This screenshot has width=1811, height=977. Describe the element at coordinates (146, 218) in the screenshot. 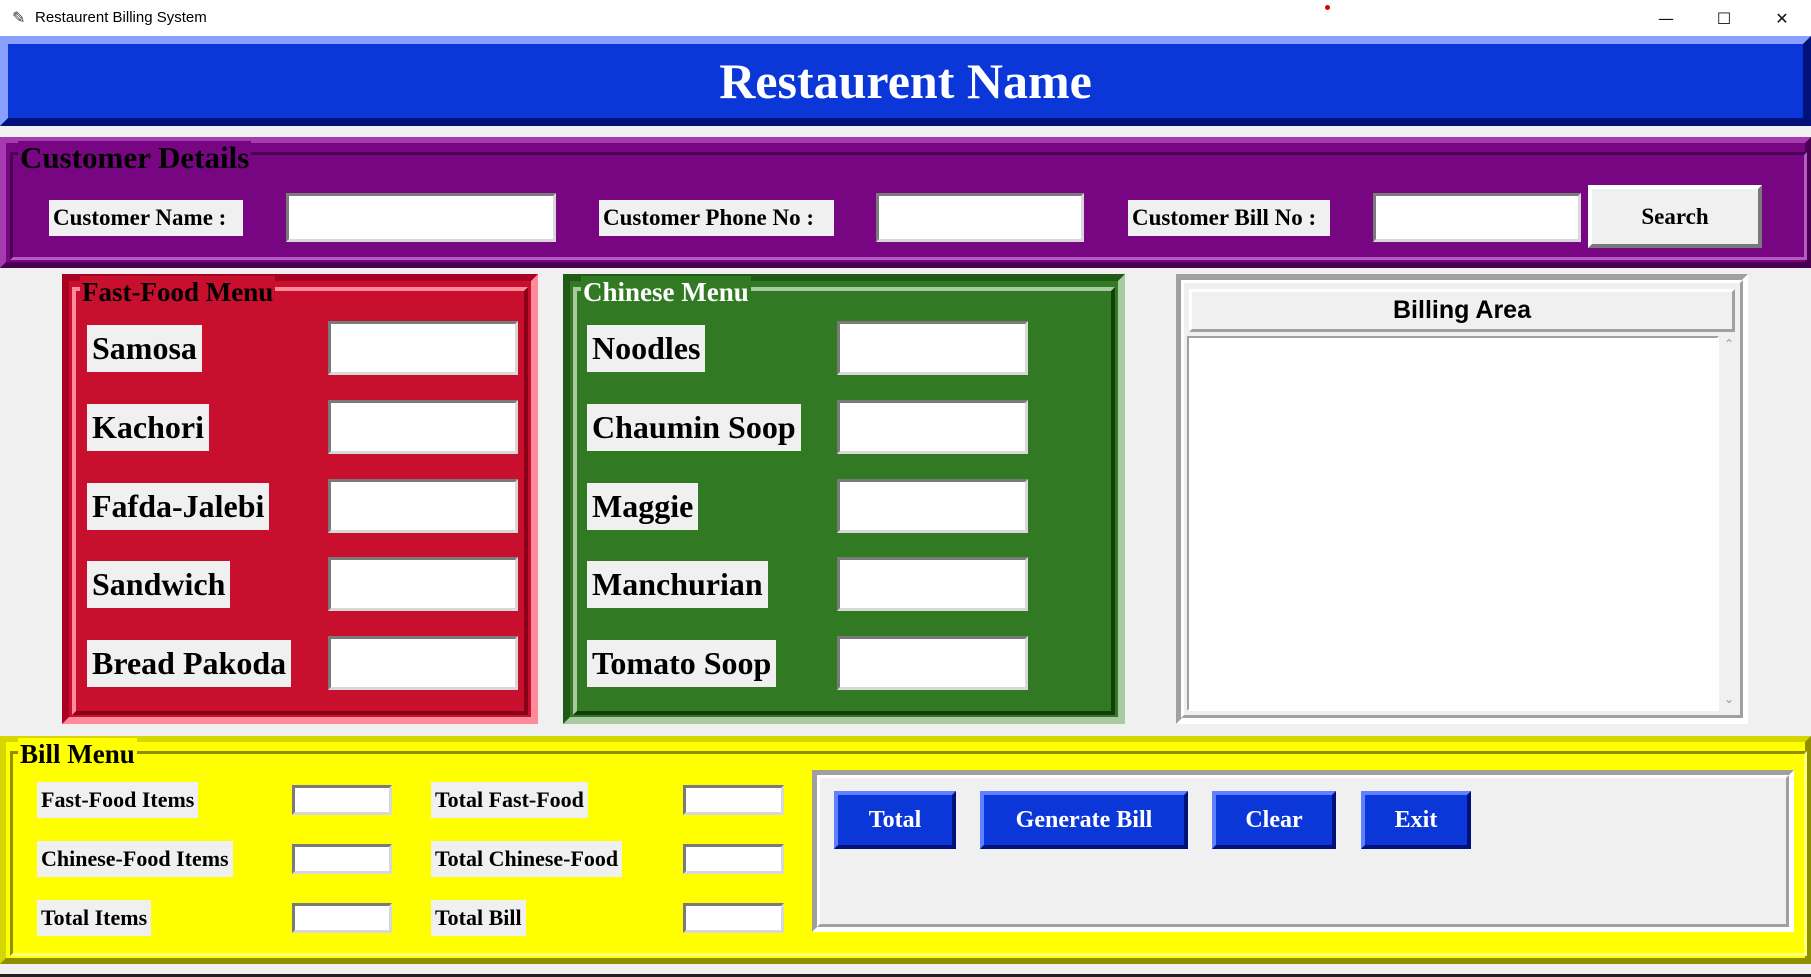

I see `customer-name-label: Customer Name :` at that location.